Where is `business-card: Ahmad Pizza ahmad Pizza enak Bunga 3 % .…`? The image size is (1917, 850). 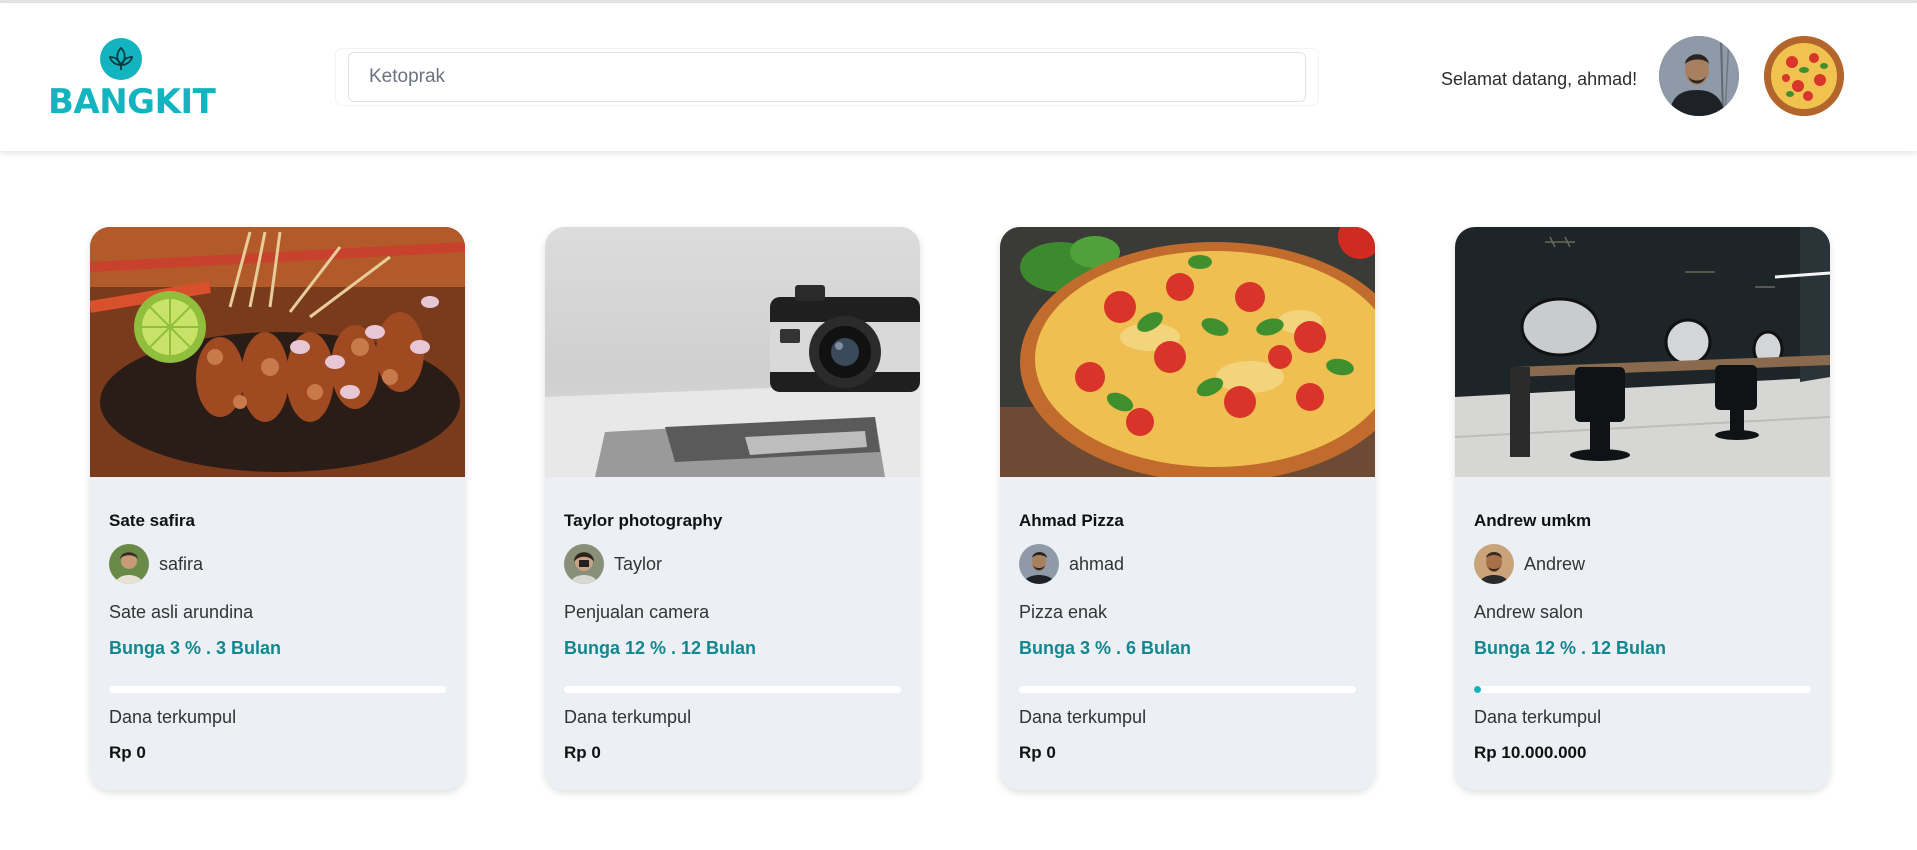
business-card: Ahmad Pizza ahmad Pizza enak Bunga 3 % .… is located at coordinates (1187, 508).